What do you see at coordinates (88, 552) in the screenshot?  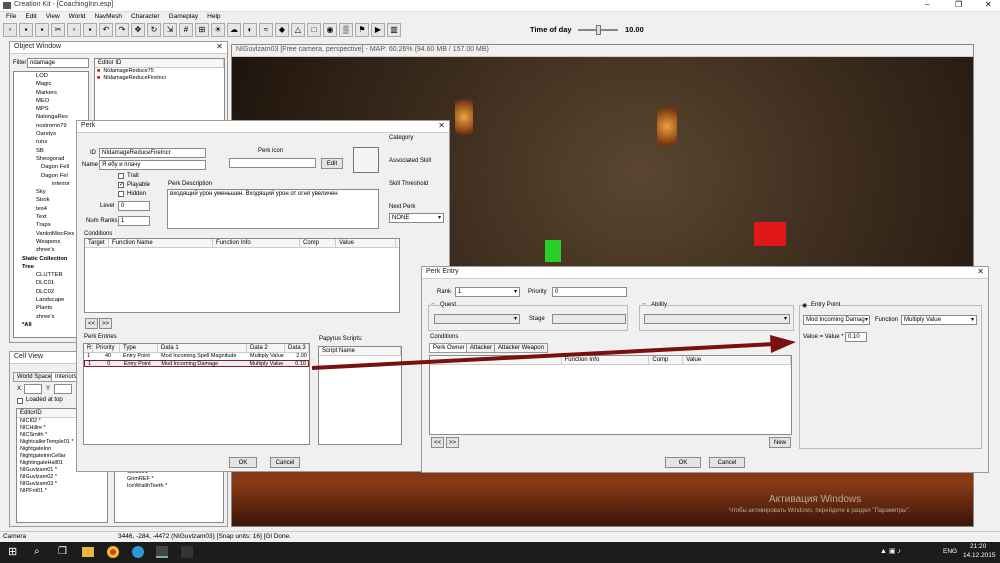 I see `file-explorer-icon` at bounding box center [88, 552].